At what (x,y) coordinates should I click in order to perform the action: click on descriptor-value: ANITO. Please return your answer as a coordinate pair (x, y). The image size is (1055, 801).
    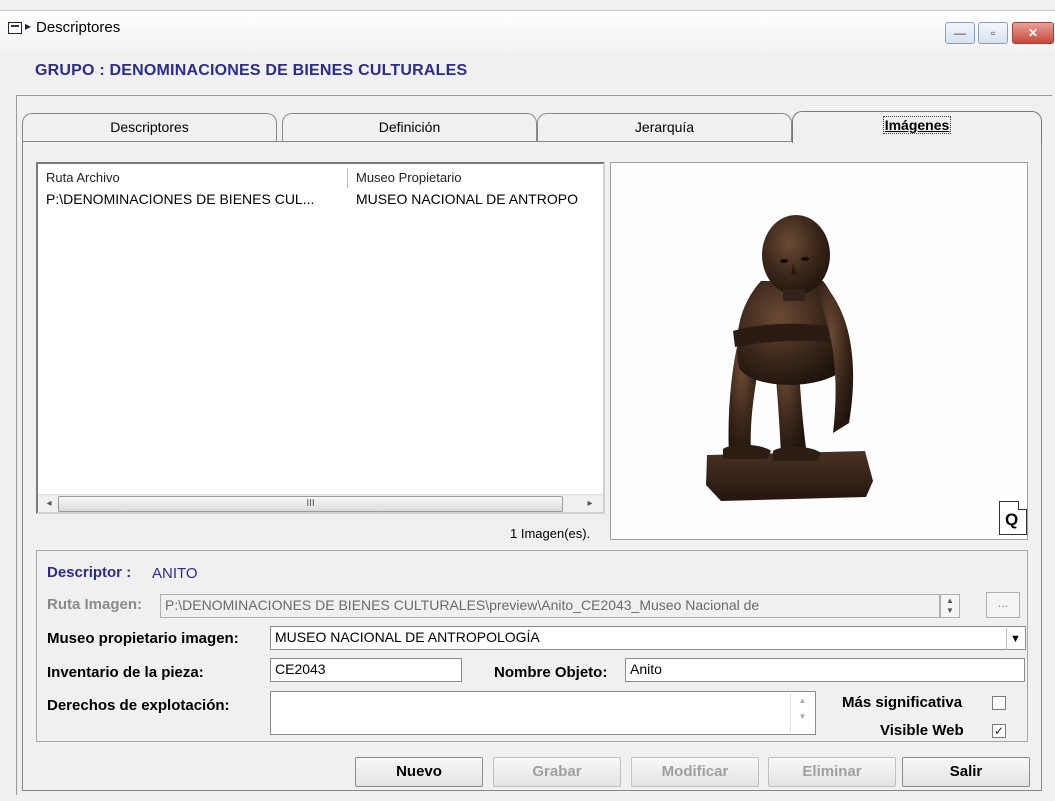
    Looking at the image, I should click on (175, 573).